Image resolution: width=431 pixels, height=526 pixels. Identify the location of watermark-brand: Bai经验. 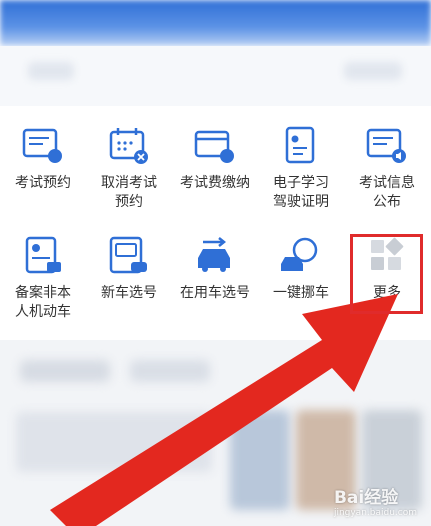
(366, 498).